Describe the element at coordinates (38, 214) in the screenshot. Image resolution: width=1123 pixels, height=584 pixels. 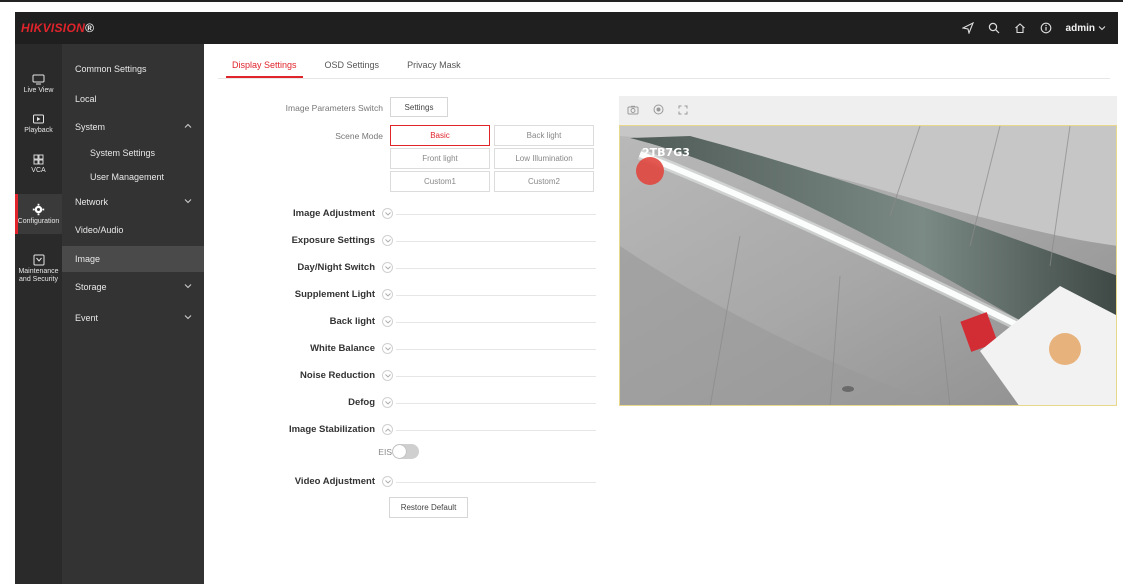
I see `rail-item-configuration: Configuration` at that location.